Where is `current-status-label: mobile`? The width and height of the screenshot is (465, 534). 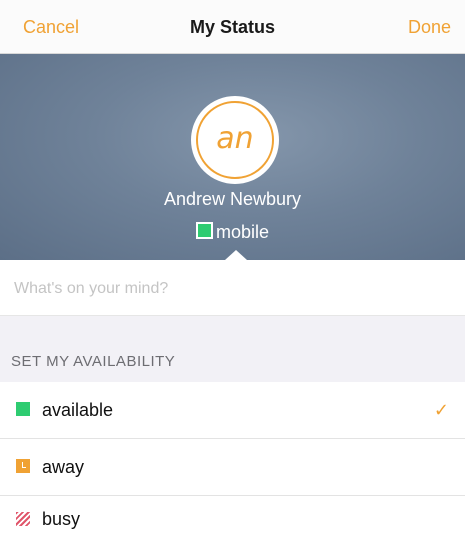 current-status-label: mobile is located at coordinates (242, 232).